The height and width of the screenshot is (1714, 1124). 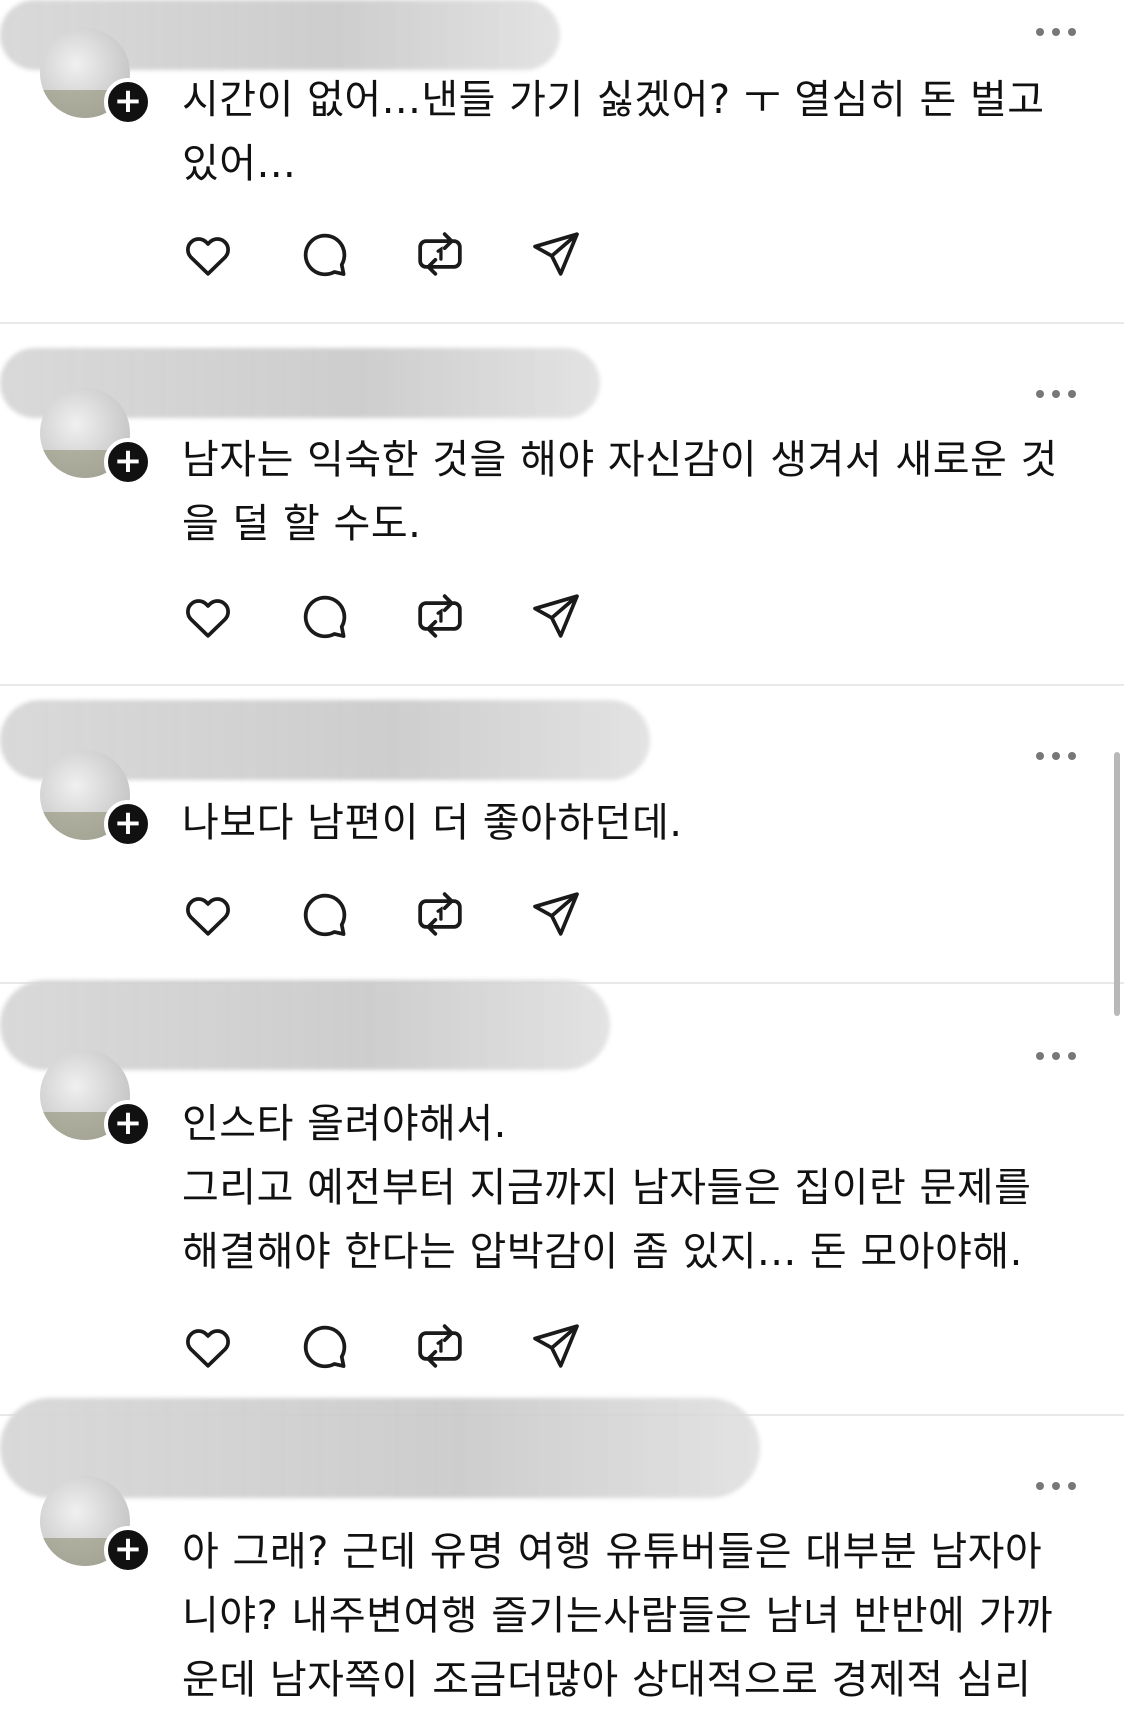 What do you see at coordinates (620, 492) in the screenshot?
I see `post-text: 남자는 익숙한 것을 해야 자신감이 생겨서 새로운 것 을 덜 할 수도.` at bounding box center [620, 492].